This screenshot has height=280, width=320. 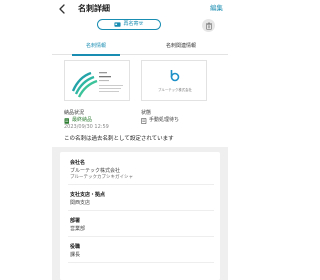 I want to click on branch-value: 関西支店, so click(x=80, y=203).